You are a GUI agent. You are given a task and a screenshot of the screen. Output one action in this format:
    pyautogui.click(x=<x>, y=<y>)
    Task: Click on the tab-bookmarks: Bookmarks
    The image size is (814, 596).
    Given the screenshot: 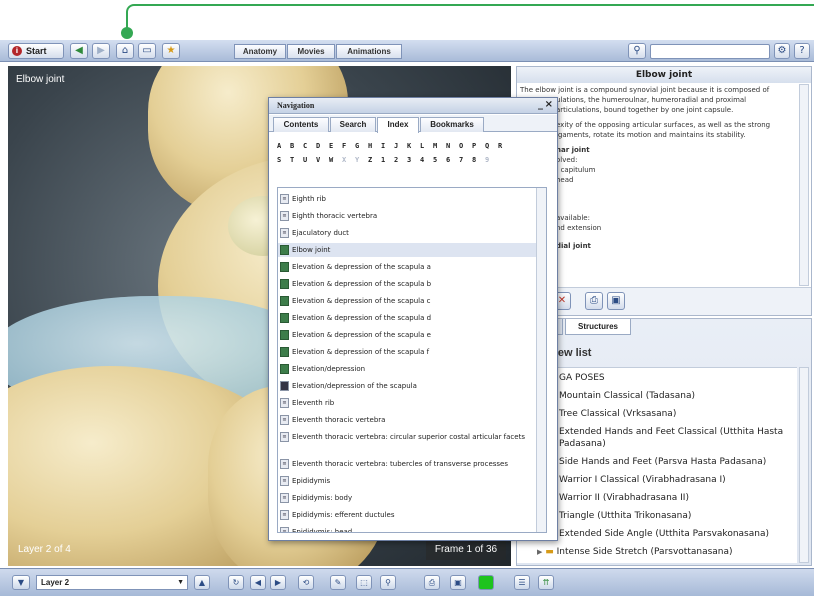 What is the action you would take?
    pyautogui.click(x=452, y=124)
    